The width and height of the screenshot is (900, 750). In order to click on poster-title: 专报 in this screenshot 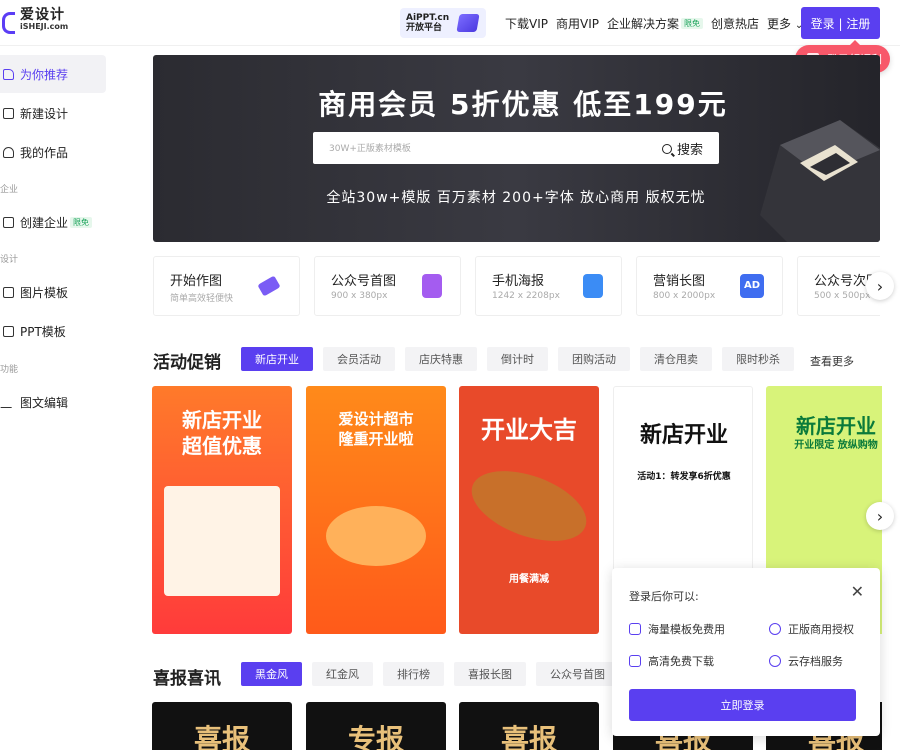, I will do `click(375, 736)`.